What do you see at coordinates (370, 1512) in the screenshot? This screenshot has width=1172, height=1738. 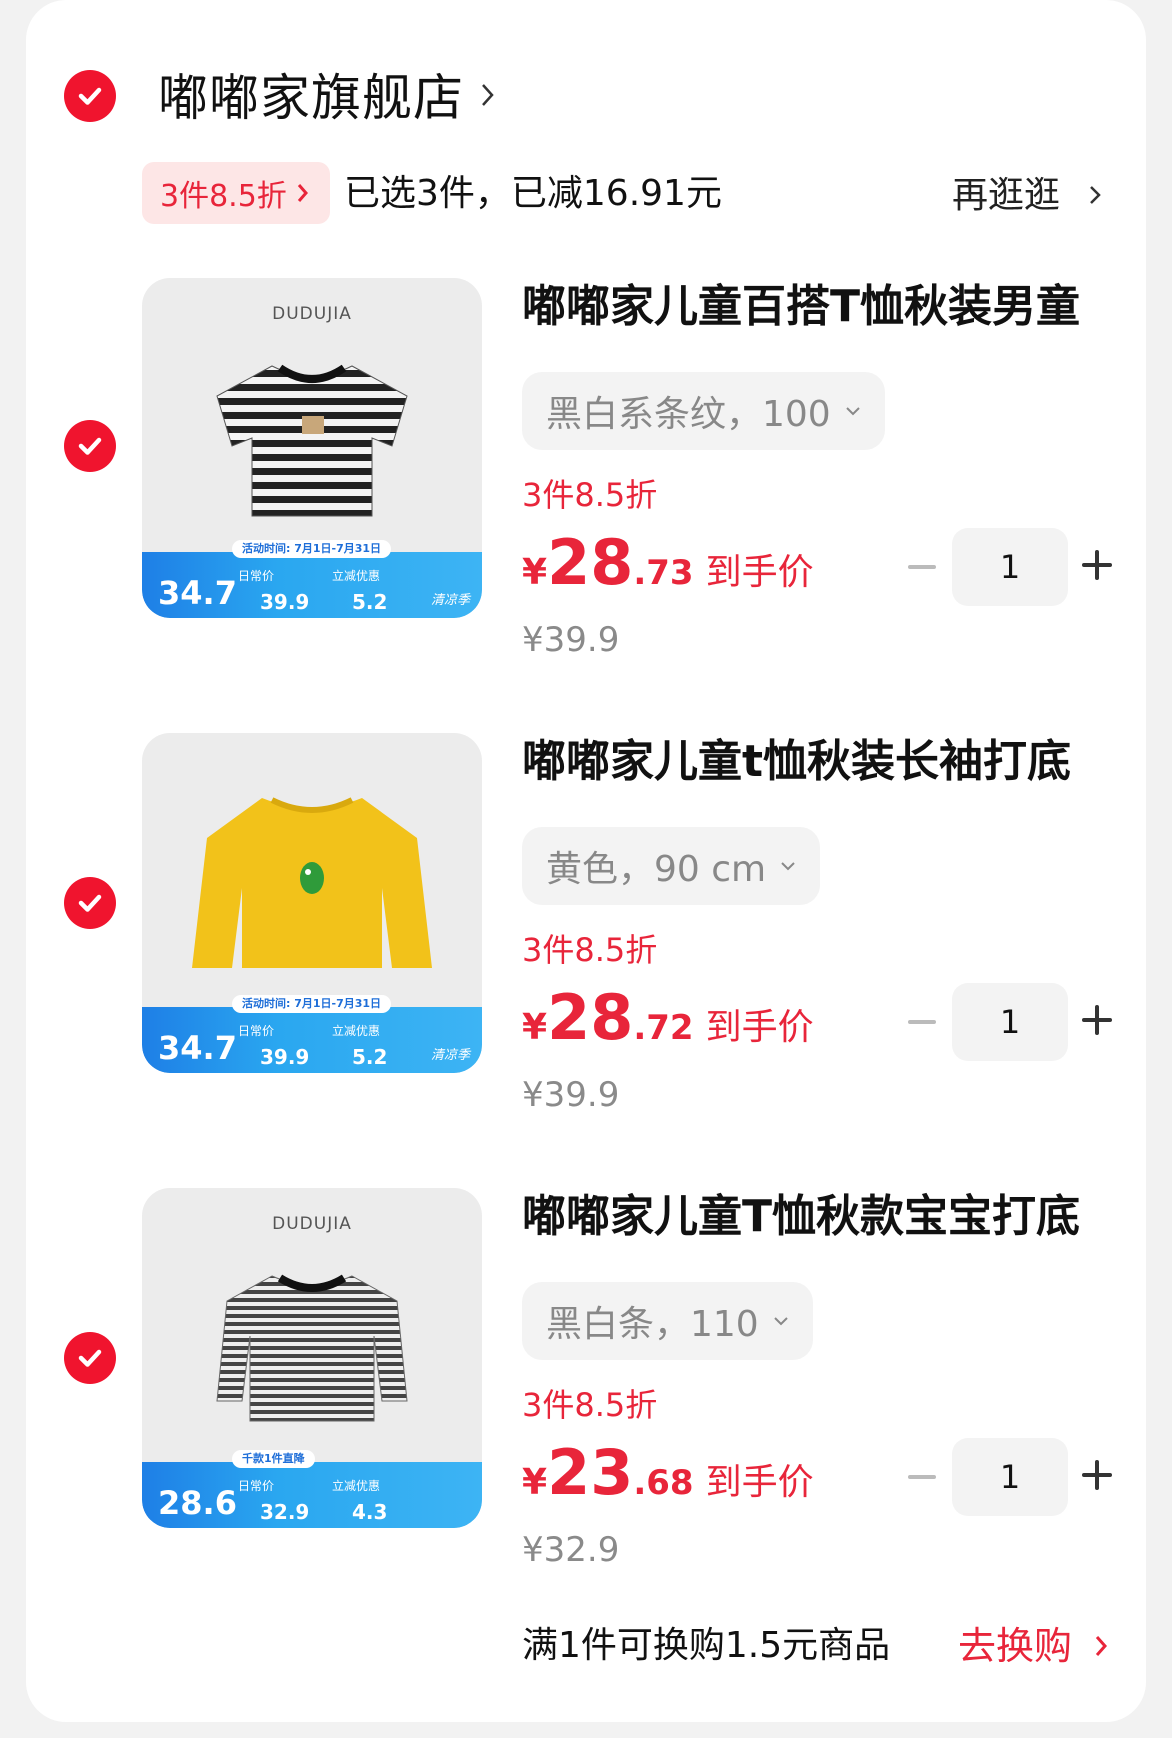 I see `banner-saving: 4.3` at bounding box center [370, 1512].